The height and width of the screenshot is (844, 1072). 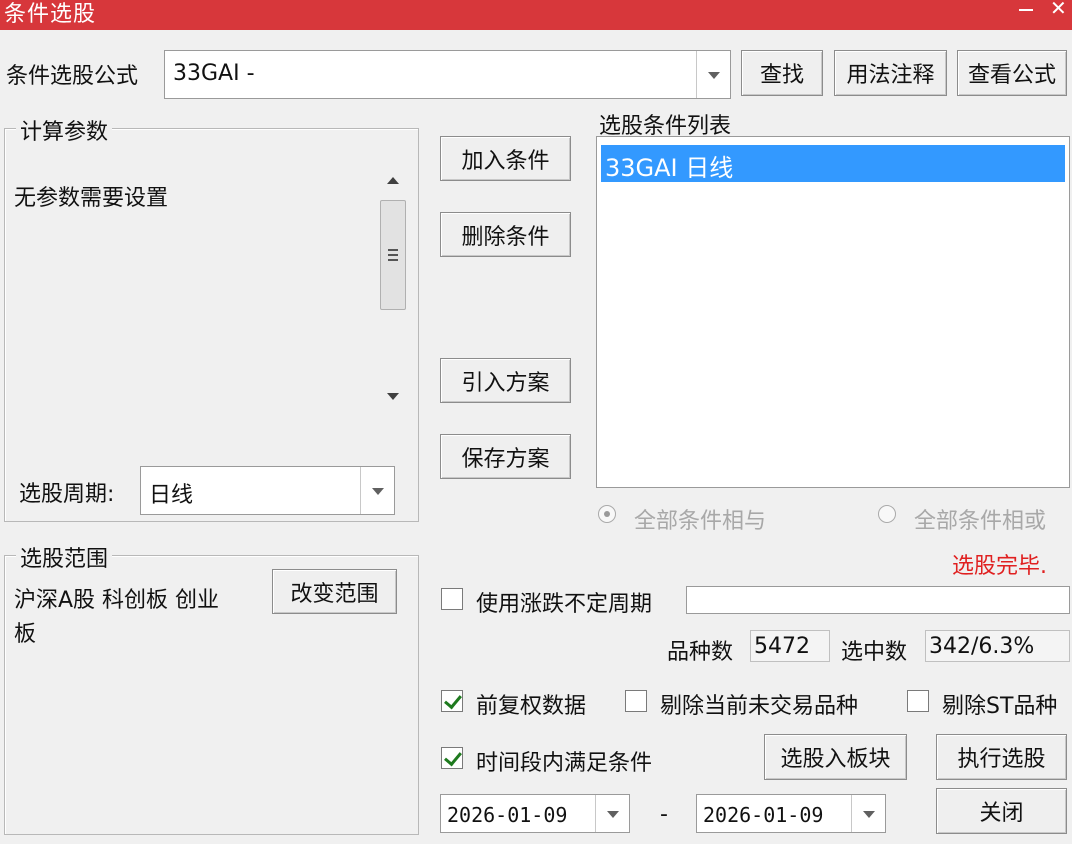 What do you see at coordinates (564, 763) in the screenshot?
I see `time-range-label: 时间段内满足条件` at bounding box center [564, 763].